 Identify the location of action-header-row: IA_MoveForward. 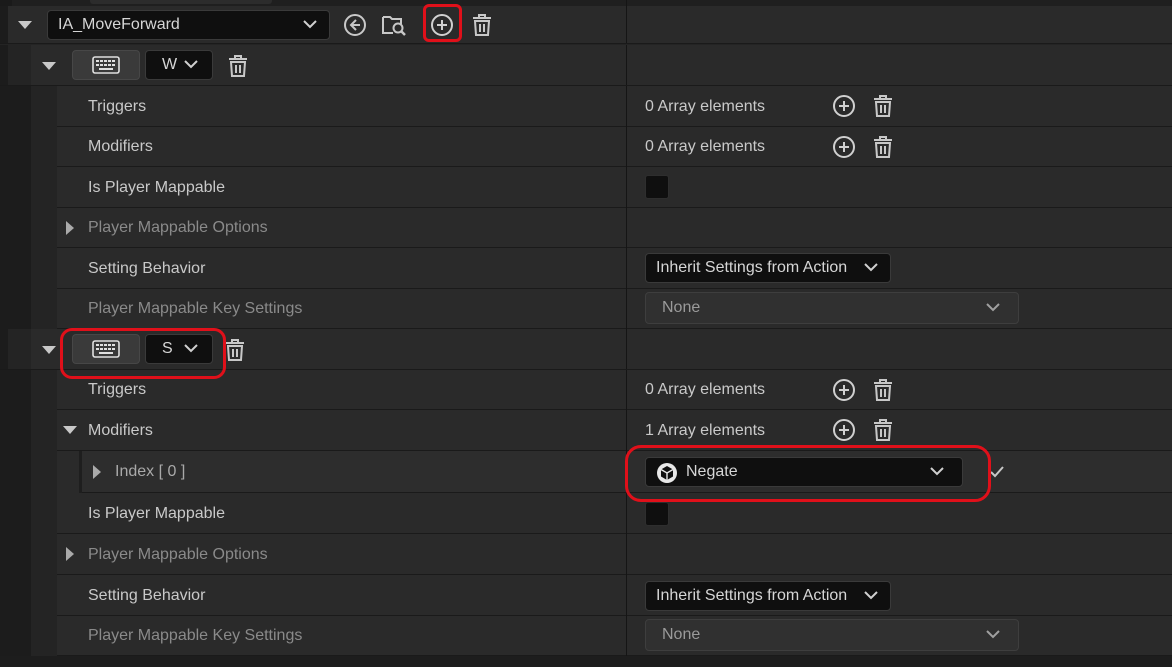
(586, 25).